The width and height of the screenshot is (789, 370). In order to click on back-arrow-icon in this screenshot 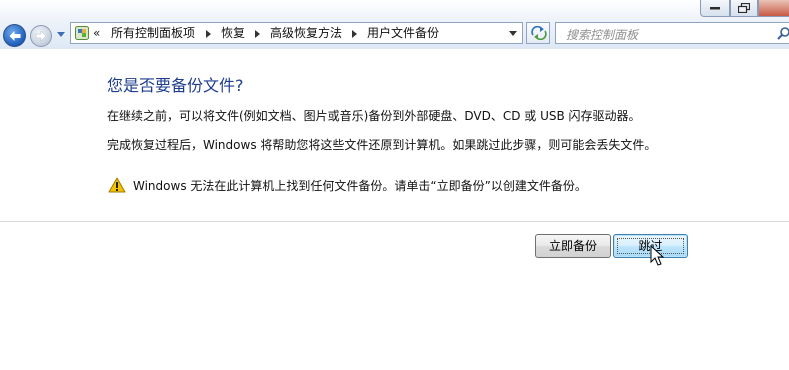, I will do `click(14, 35)`.